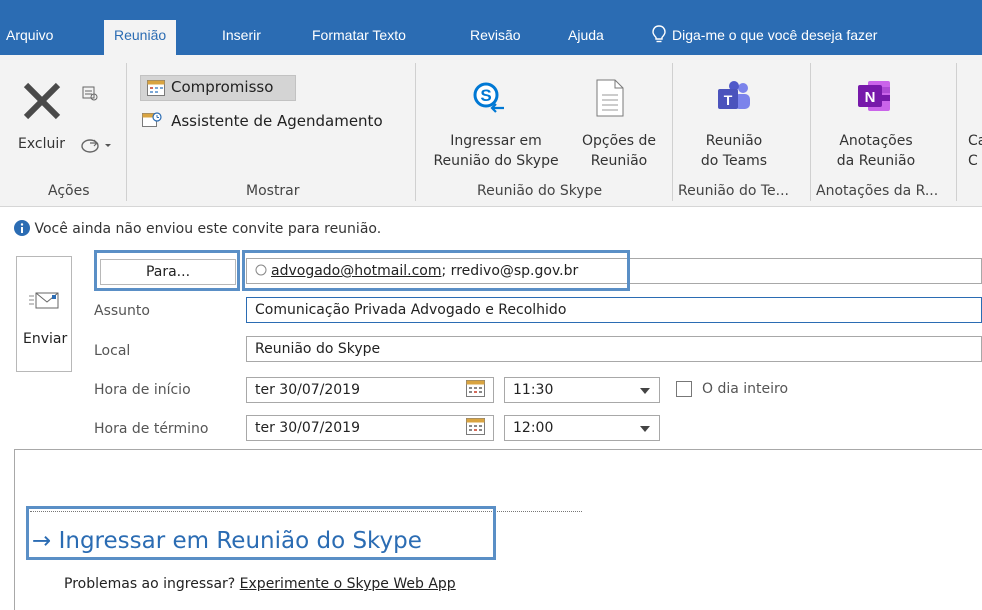  I want to click on teams-meeting-label-line1: Reunião, so click(734, 141).